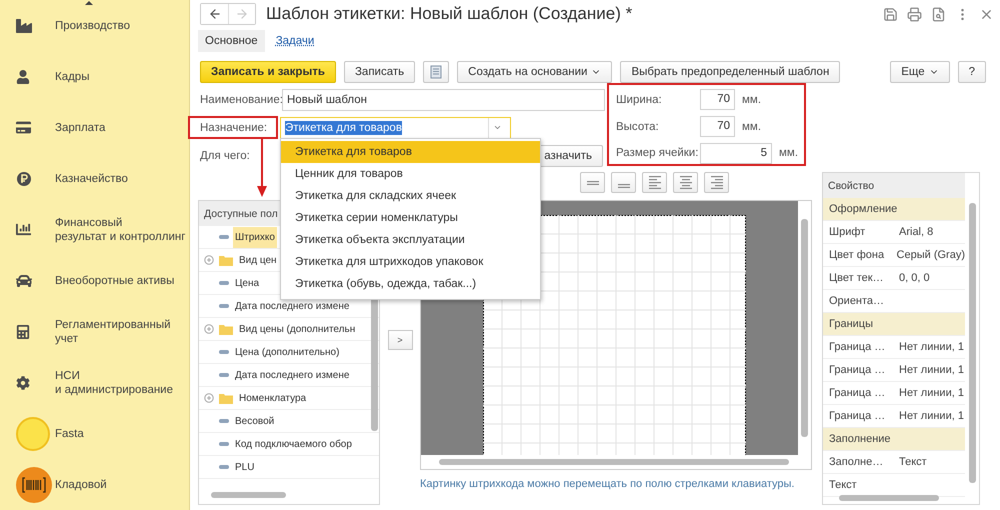 This screenshot has width=1000, height=510. Describe the element at coordinates (449, 14) in the screenshot. I see `window-title: Шаблон этикетки: Новый шаблон (Создание) *` at that location.